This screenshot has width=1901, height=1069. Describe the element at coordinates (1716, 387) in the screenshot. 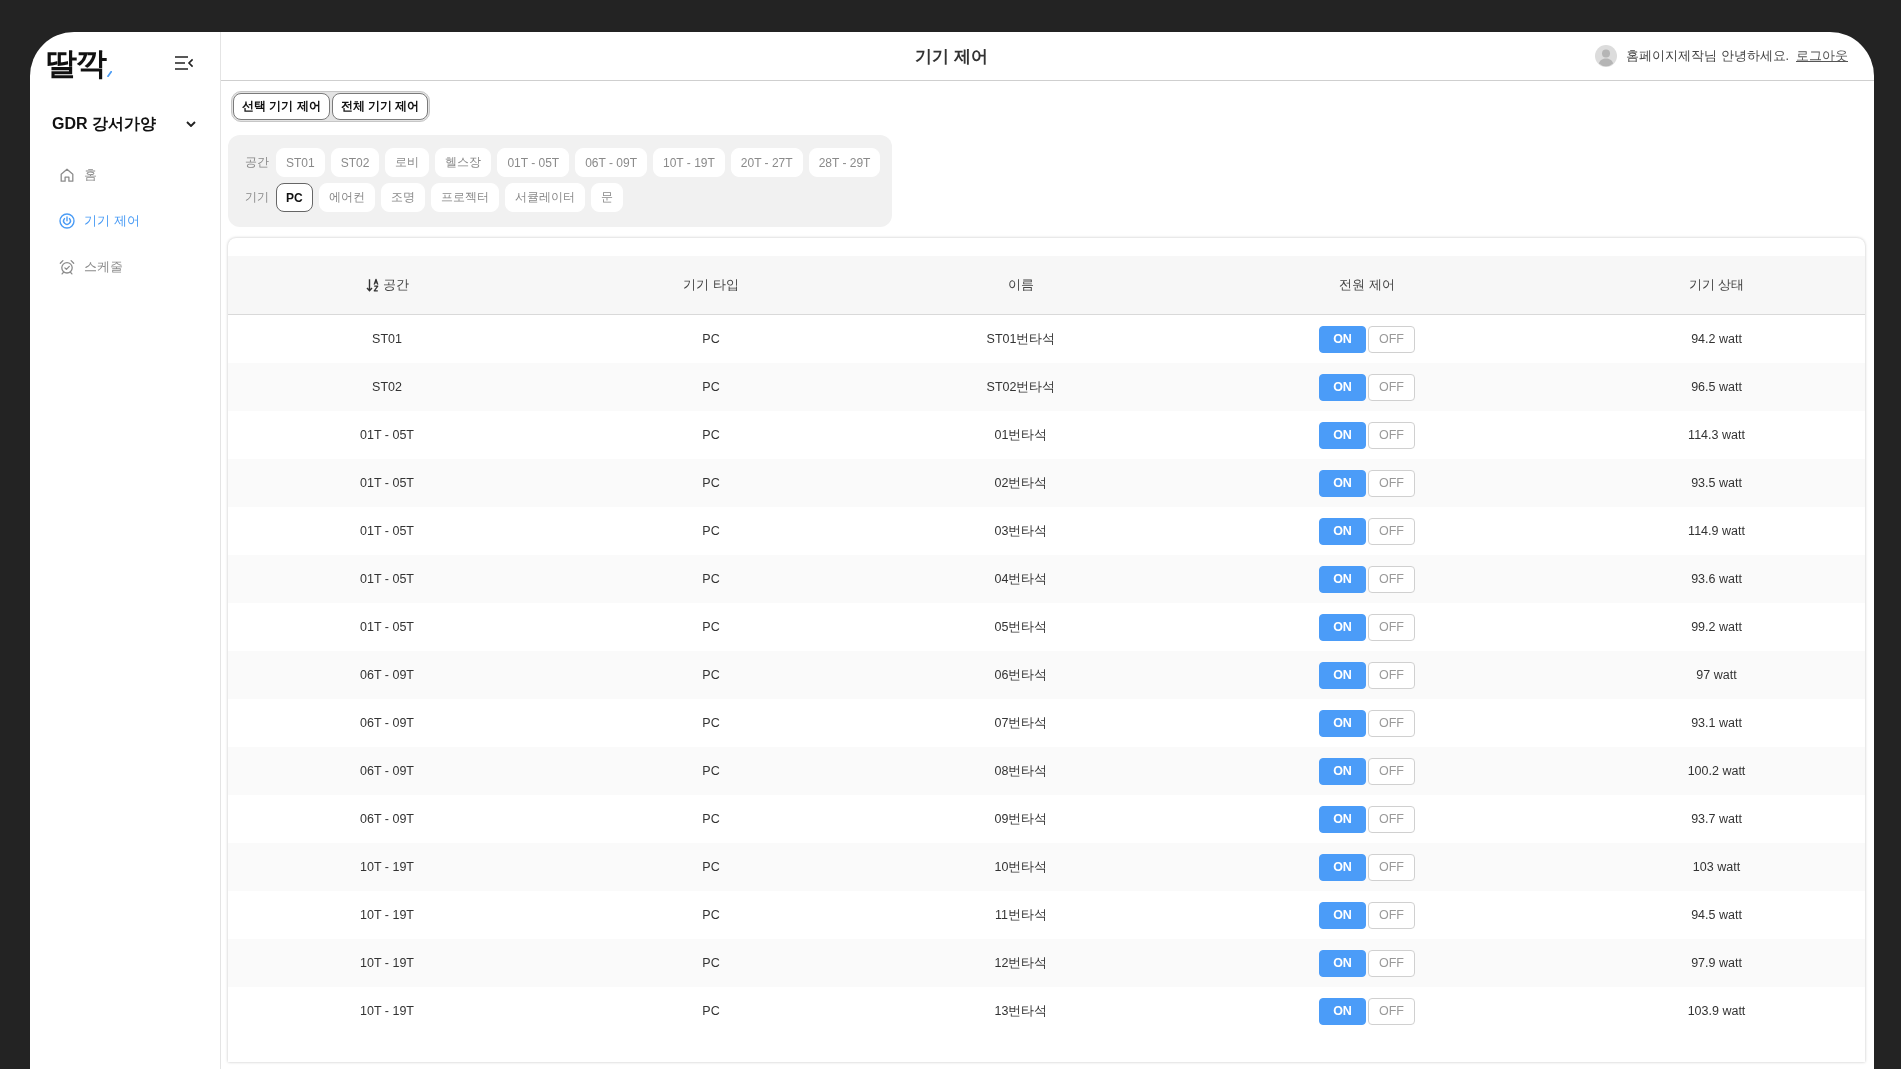

I see `power-reading: 96.5 watt` at that location.